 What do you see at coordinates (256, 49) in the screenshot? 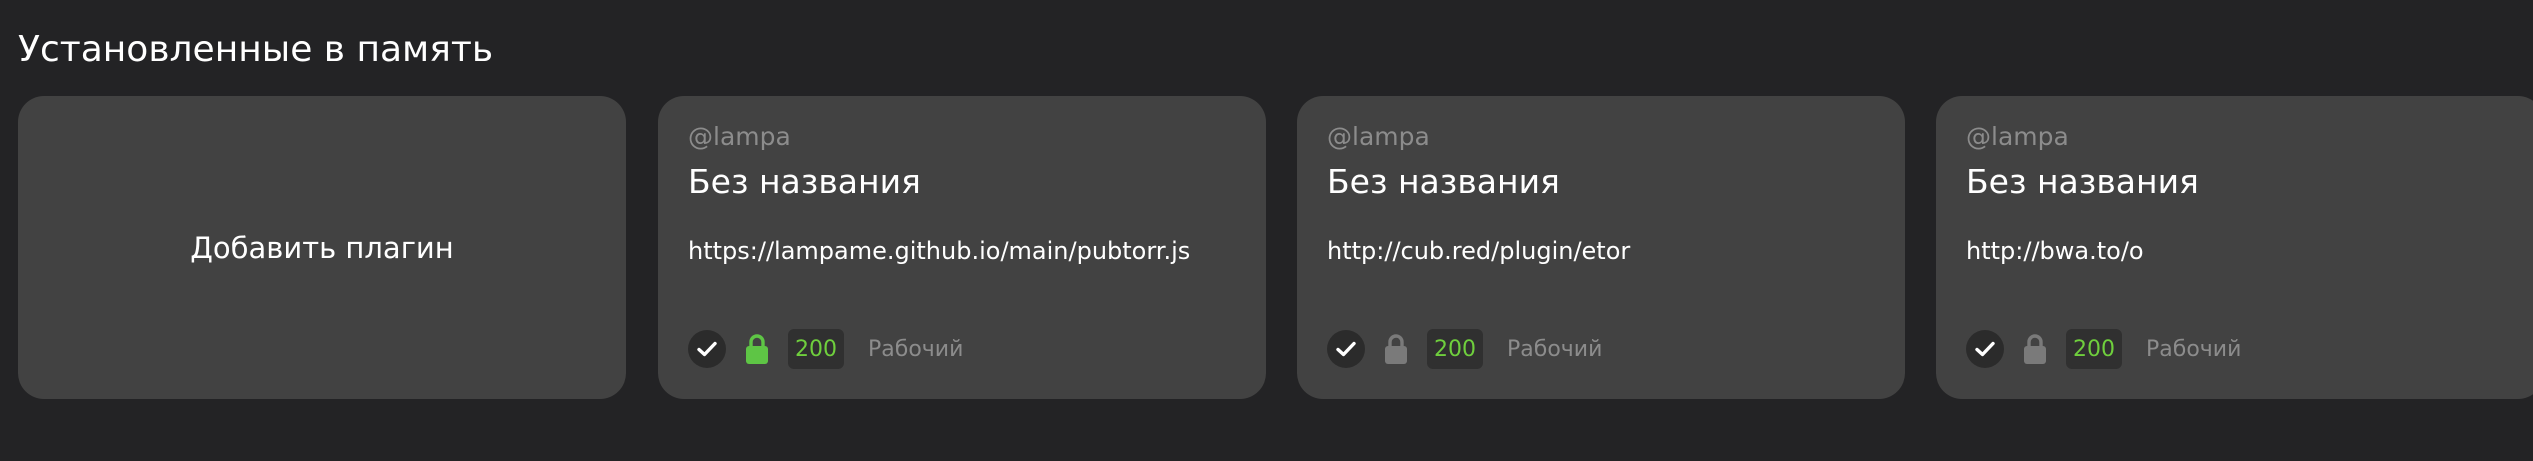
I see `section-title: Установленные в память` at bounding box center [256, 49].